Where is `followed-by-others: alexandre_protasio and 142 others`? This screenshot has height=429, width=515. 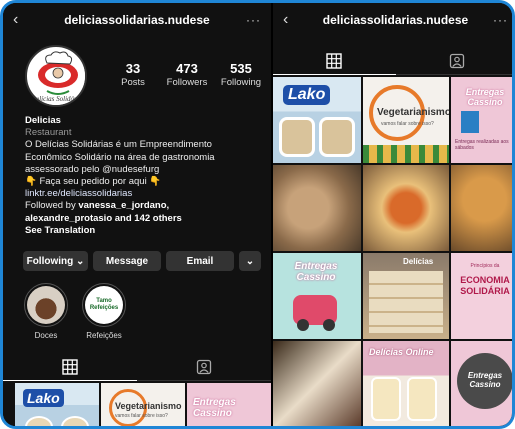 followed-by-others: alexandre_protasio and 142 others is located at coordinates (145, 219).